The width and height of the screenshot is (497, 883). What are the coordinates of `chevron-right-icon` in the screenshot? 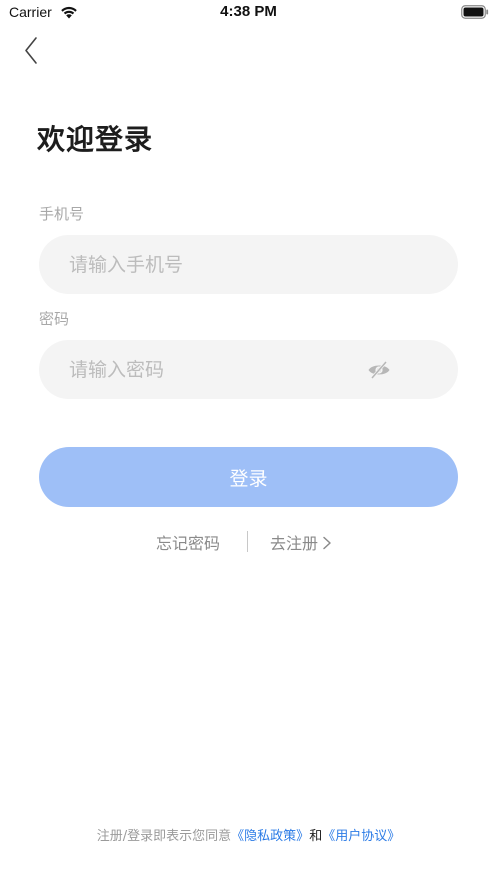 It's located at (327, 543).